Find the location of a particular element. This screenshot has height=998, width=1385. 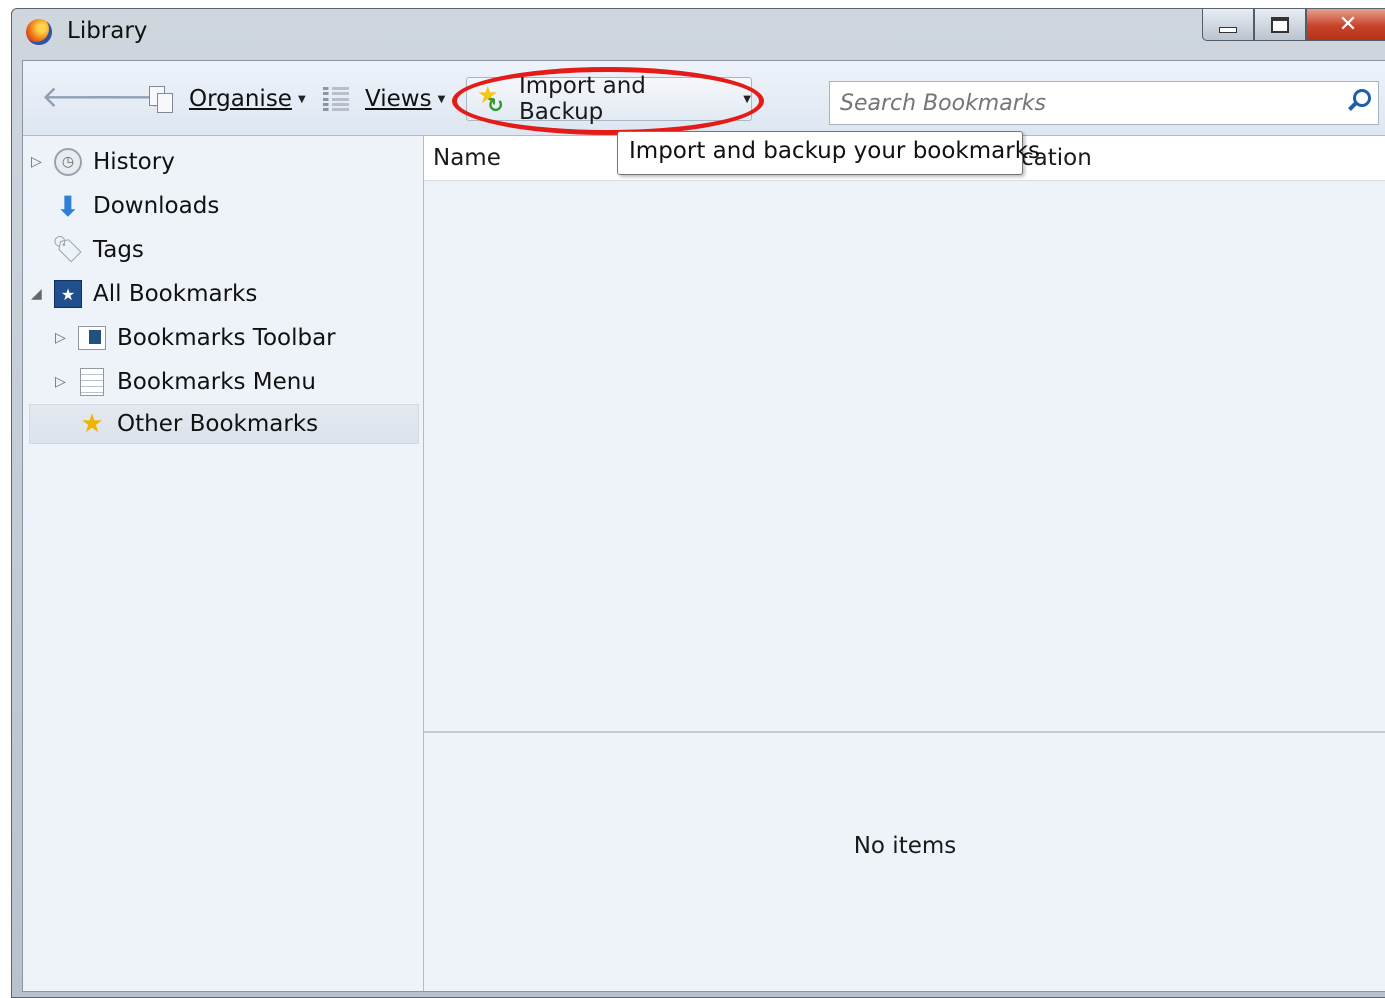

search-icon is located at coordinates (1358, 102).